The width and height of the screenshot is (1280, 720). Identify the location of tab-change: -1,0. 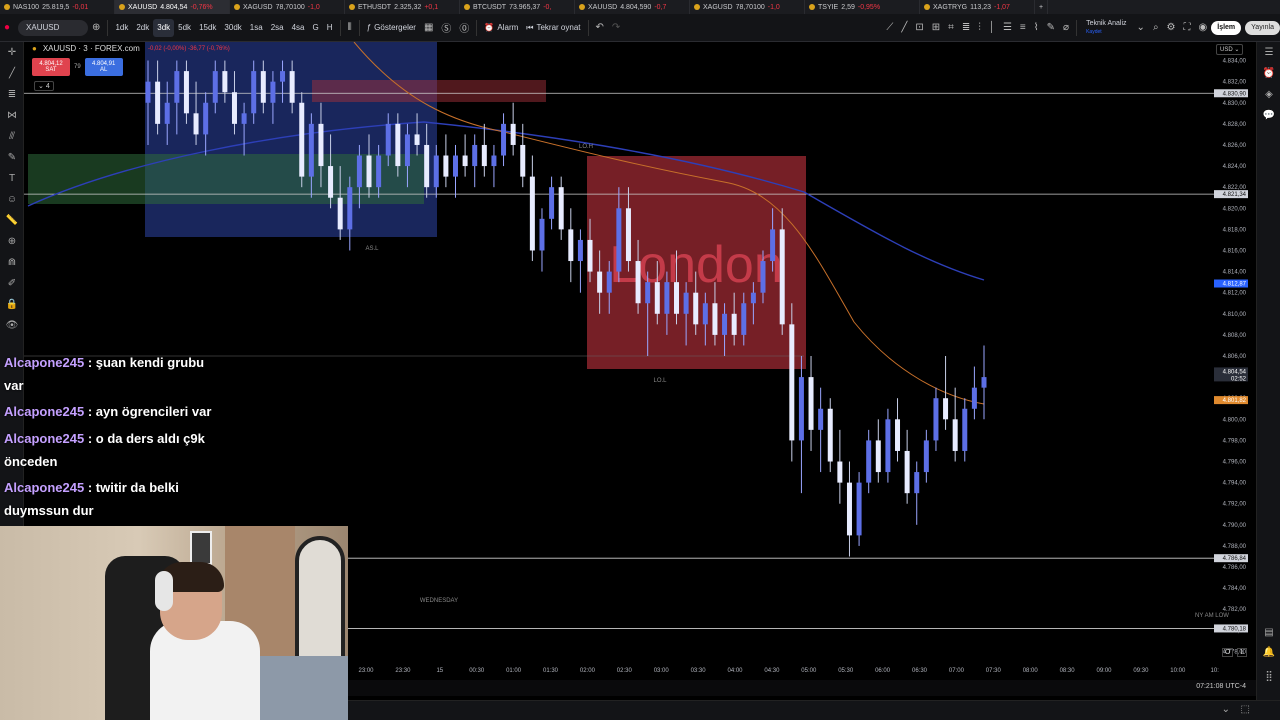
(773, 7).